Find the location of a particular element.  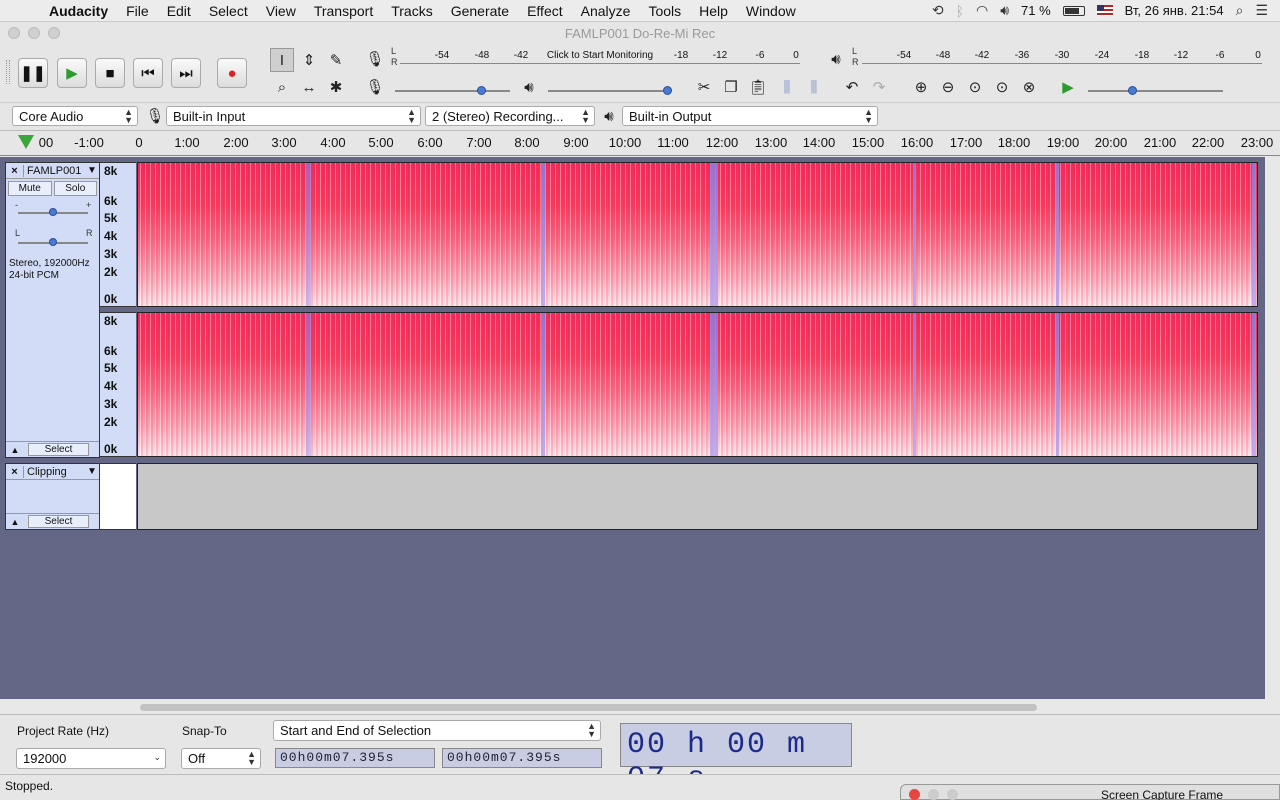

battery-icon is located at coordinates (1073, 10).